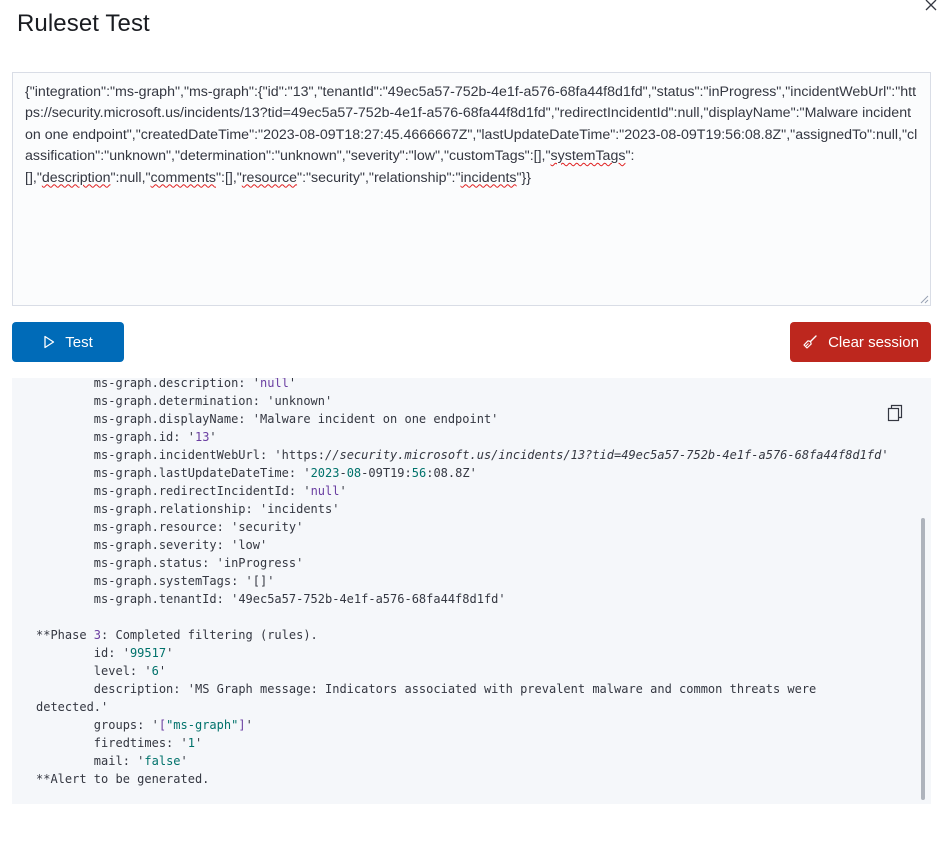  I want to click on phase-number: 3, so click(97, 635).